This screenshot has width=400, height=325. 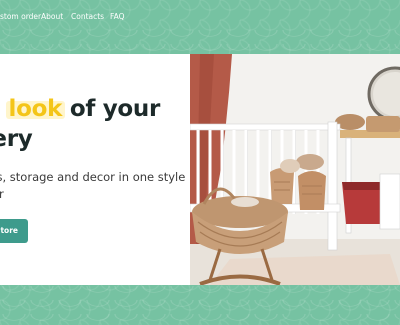 What do you see at coordinates (35, 109) in the screenshot?
I see `headline-highlight: look` at bounding box center [35, 109].